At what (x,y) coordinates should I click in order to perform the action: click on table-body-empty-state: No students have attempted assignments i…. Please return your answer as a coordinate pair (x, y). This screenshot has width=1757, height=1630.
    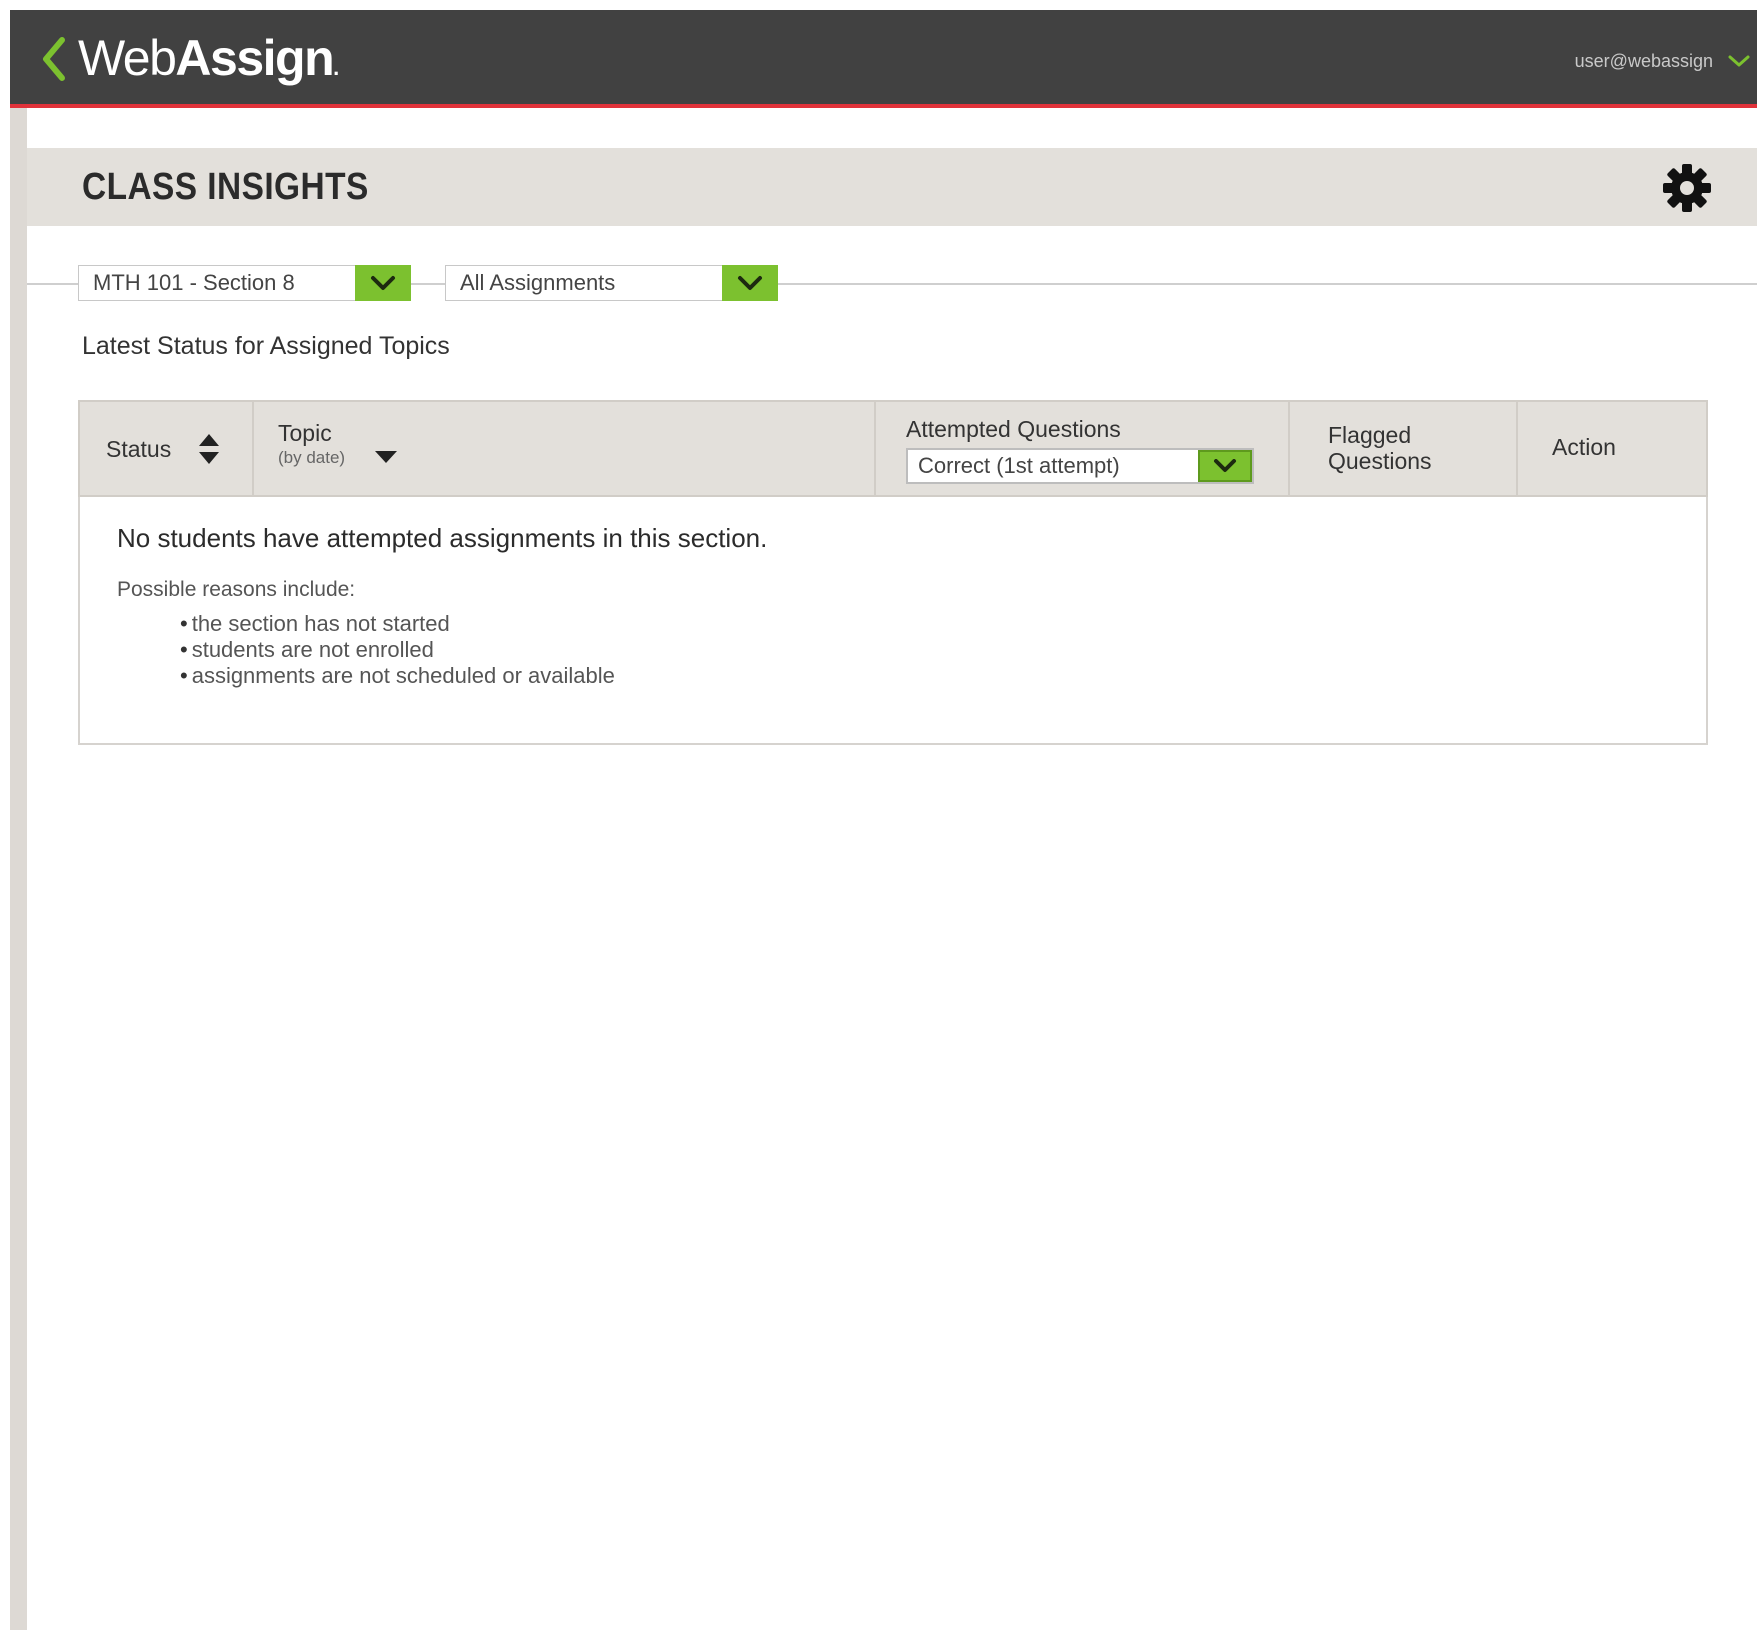
    Looking at the image, I should click on (893, 621).